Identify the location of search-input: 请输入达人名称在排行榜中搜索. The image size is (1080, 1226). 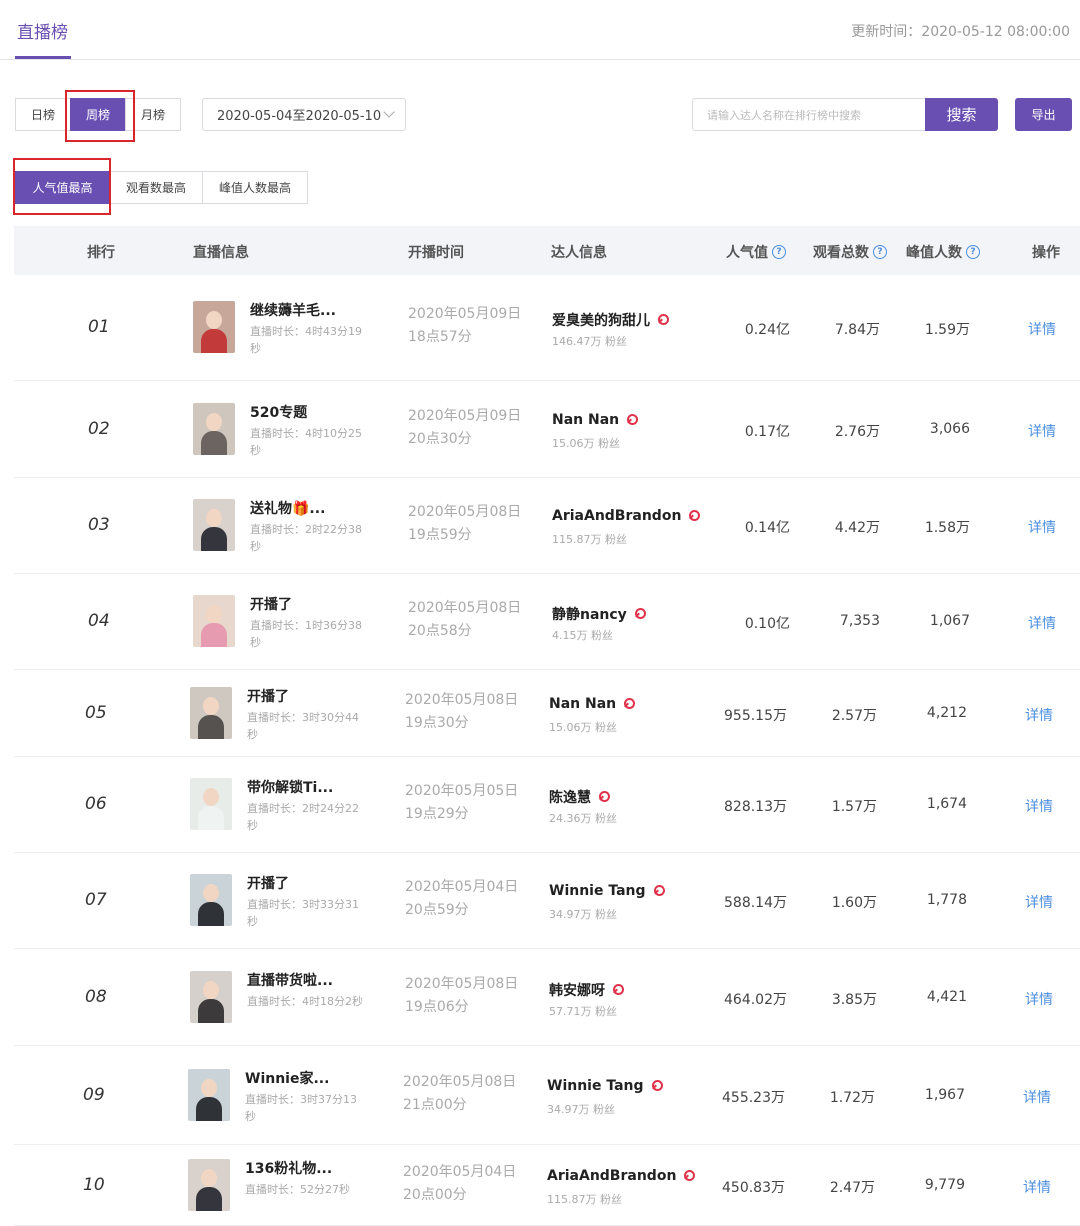
(809, 114).